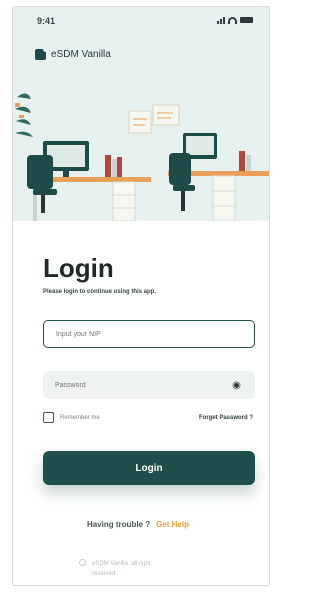 This screenshot has width=320, height=592. What do you see at coordinates (48, 417) in the screenshot?
I see `remember-checkbox` at bounding box center [48, 417].